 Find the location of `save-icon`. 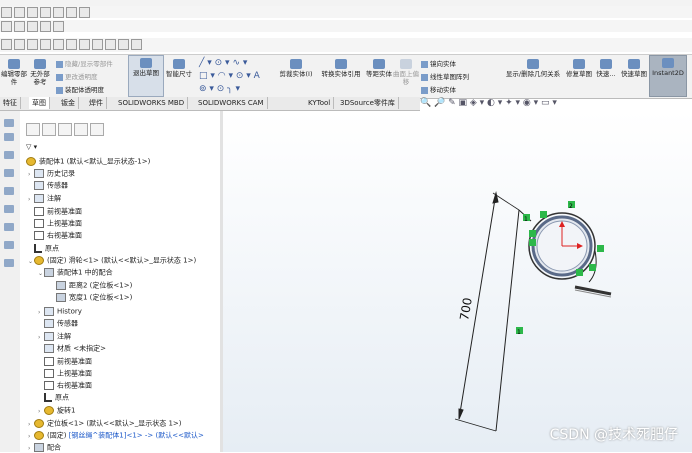

save-icon is located at coordinates (32, 12).